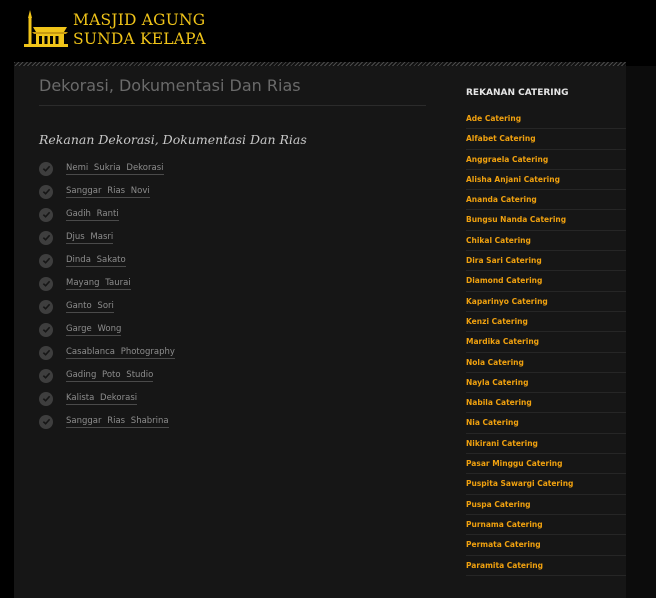  Describe the element at coordinates (546, 241) in the screenshot. I see `catering-link: Chikal Catering` at that location.